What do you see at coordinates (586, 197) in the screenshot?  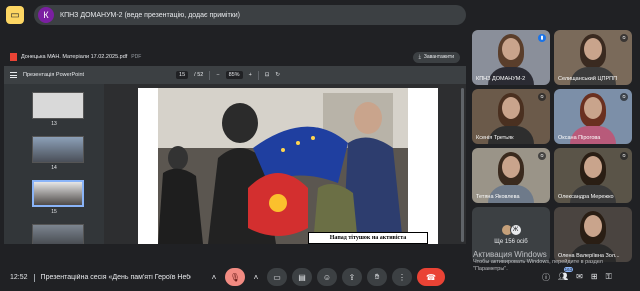 I see `participant-name: Олександра Мережко` at bounding box center [586, 197].